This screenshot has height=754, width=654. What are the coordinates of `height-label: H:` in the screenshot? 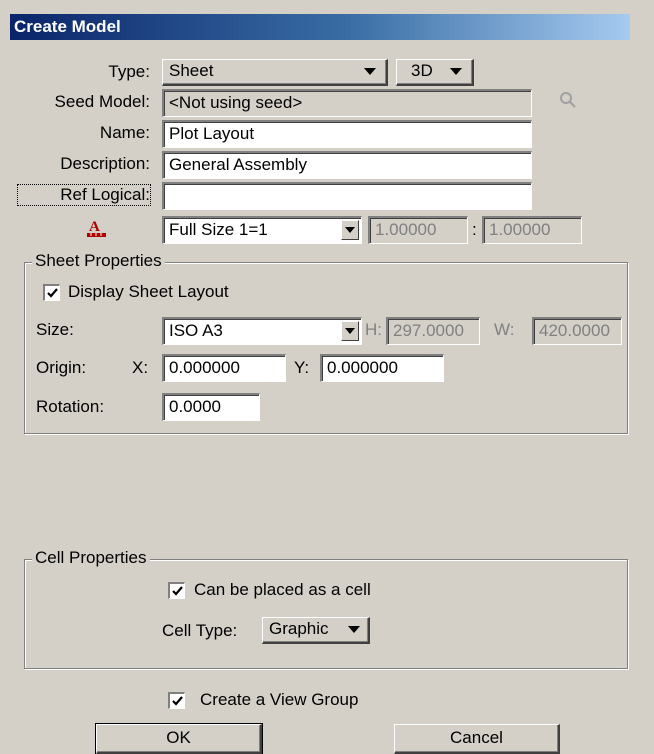 It's located at (373, 329).